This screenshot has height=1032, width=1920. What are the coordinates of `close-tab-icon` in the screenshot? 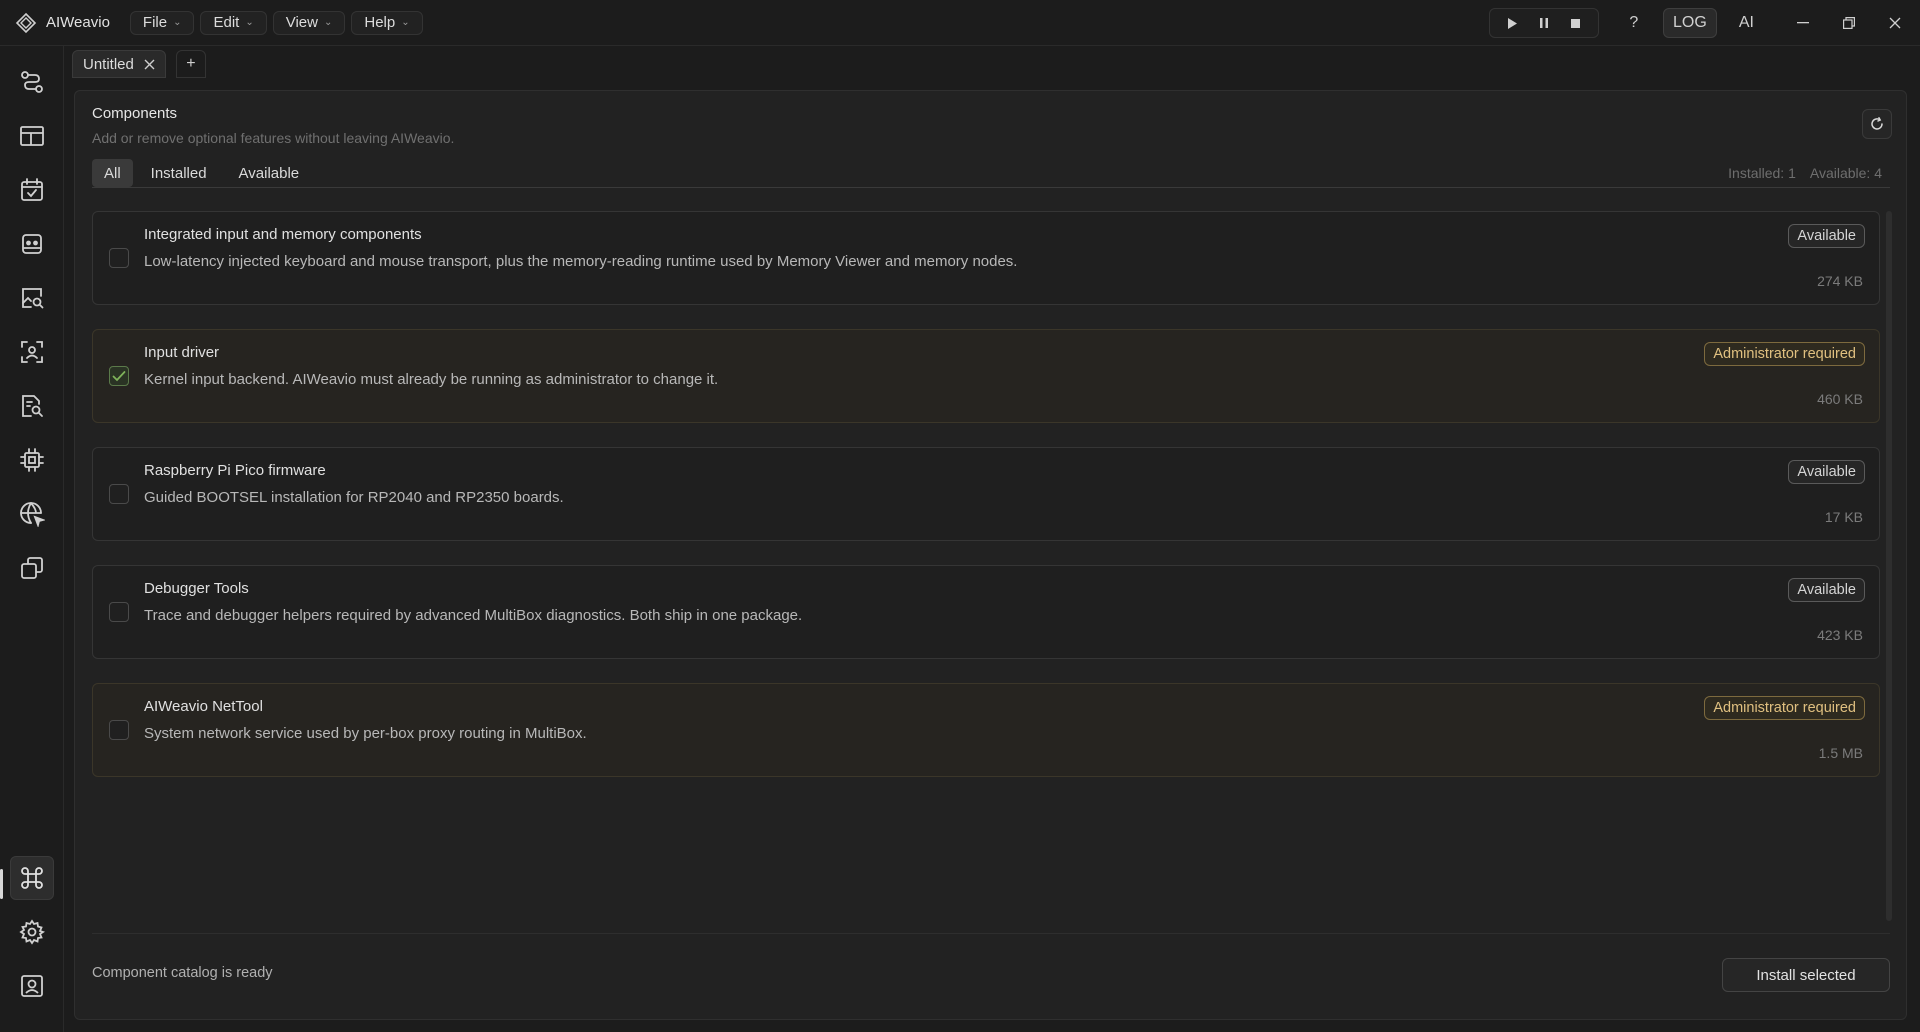 It's located at (149, 64).